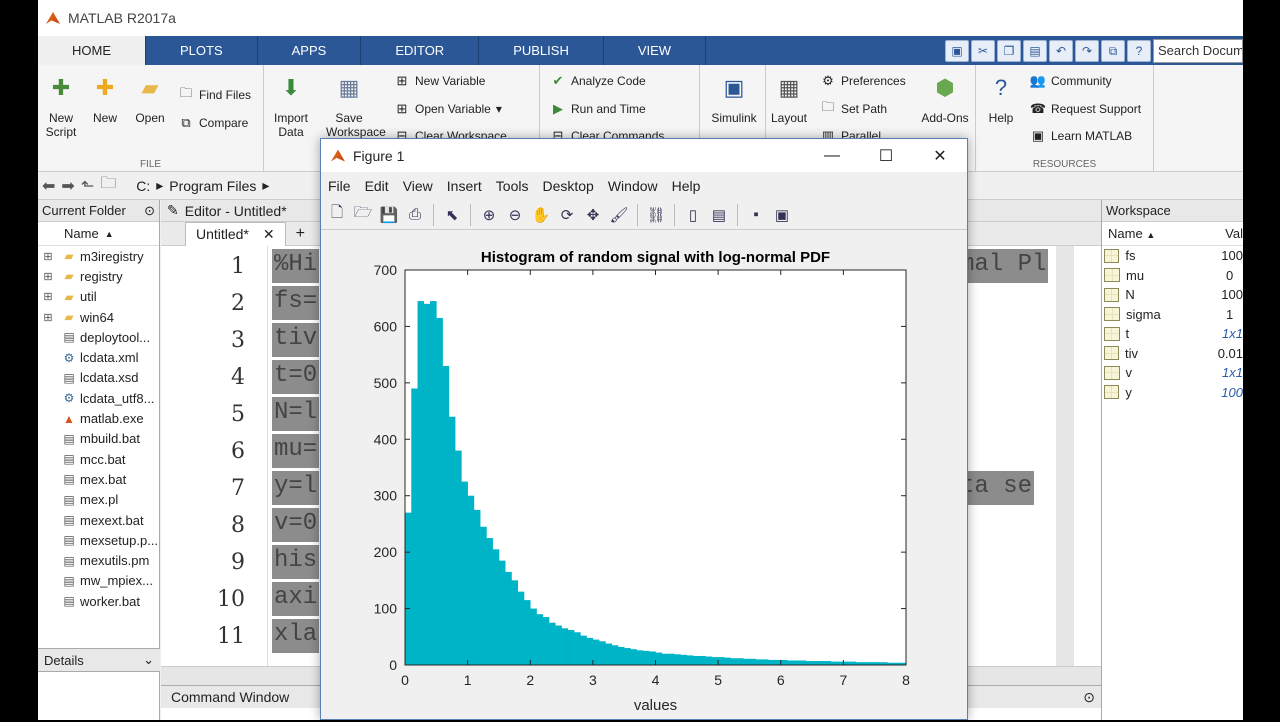 The image size is (1280, 722). What do you see at coordinates (1172, 334) in the screenshot?
I see `variable-row: t 1x1` at bounding box center [1172, 334].